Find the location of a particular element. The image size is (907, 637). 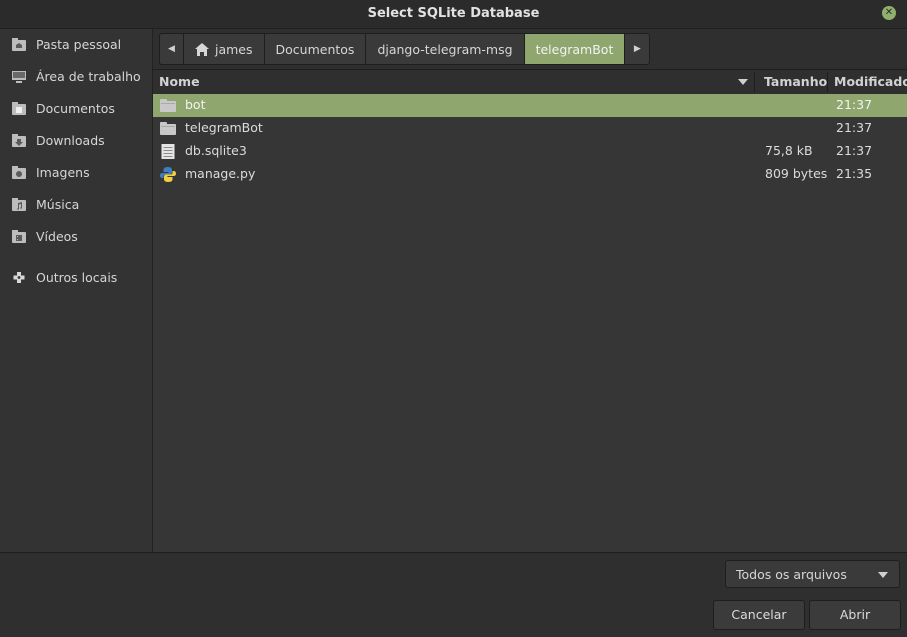

breadcrumb-home: james is located at coordinates (224, 49).